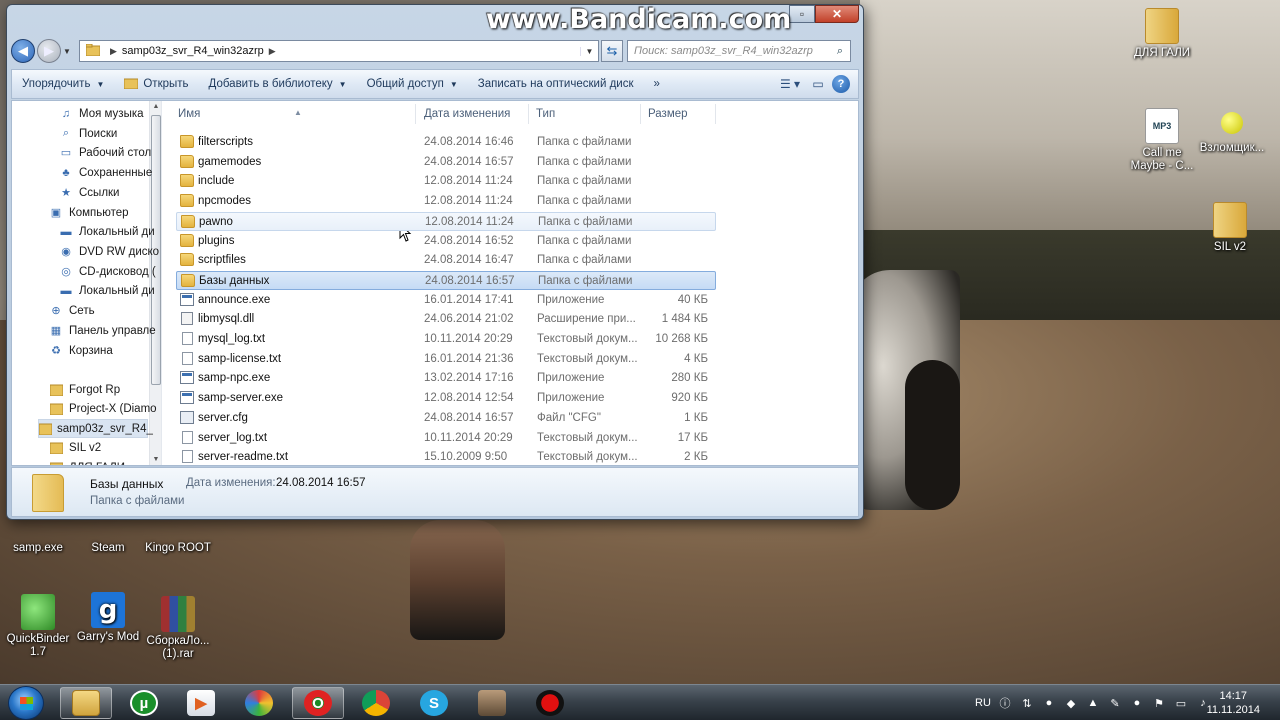  What do you see at coordinates (88, 192) in the screenshot?
I see `nav-item: ★ Ссылки` at bounding box center [88, 192].